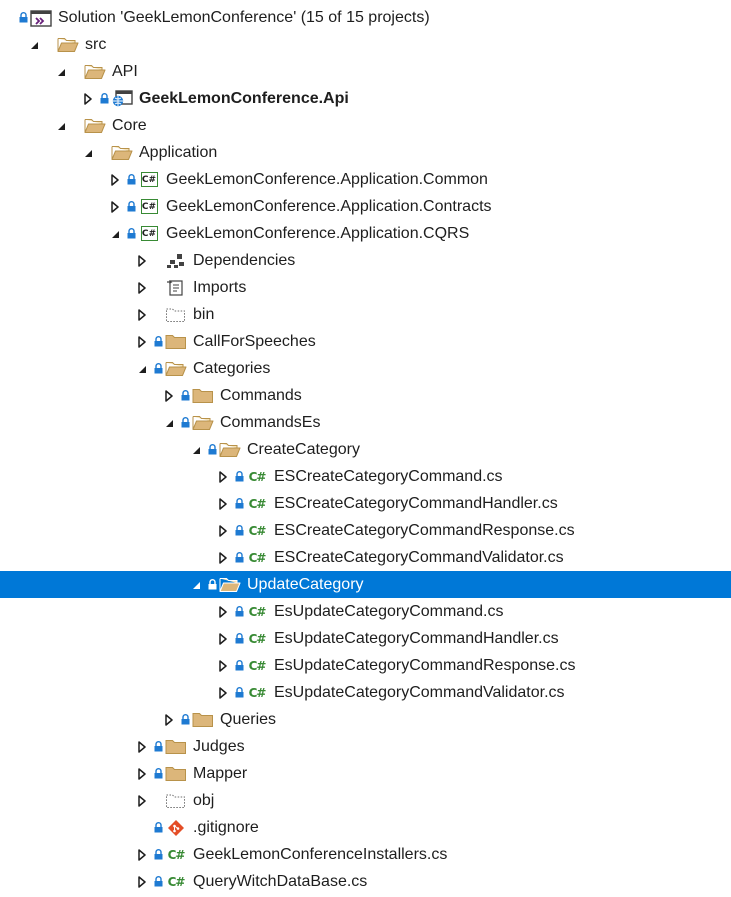 The height and width of the screenshot is (897, 731). What do you see at coordinates (125, 71) in the screenshot?
I see `tree-item-label: API` at bounding box center [125, 71].